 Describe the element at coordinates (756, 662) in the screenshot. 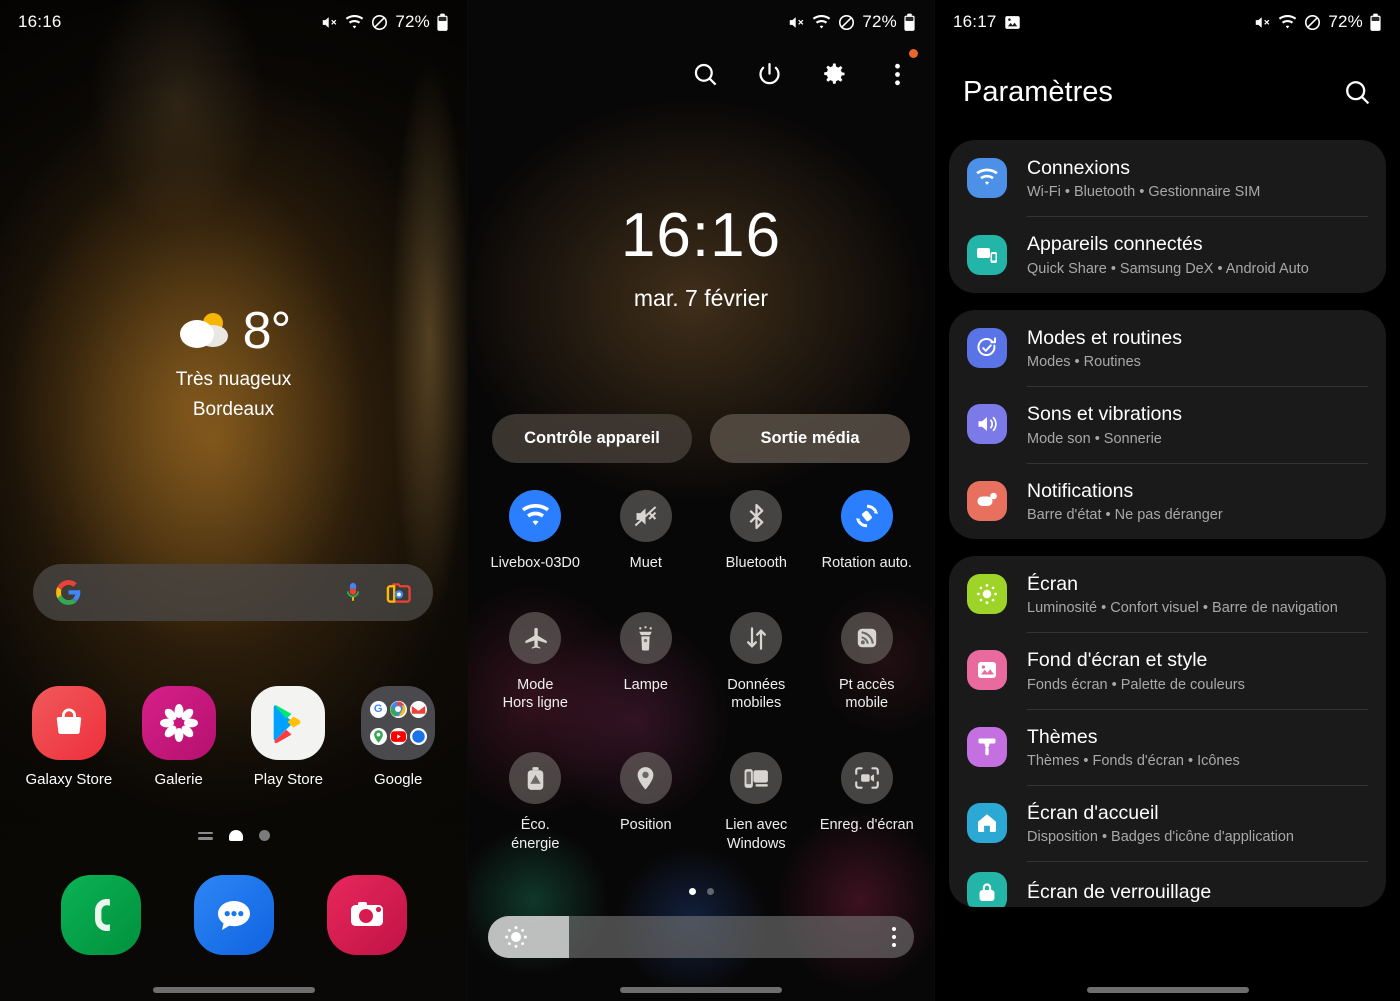

I see `tile-mobile-data: Données mobiles` at that location.